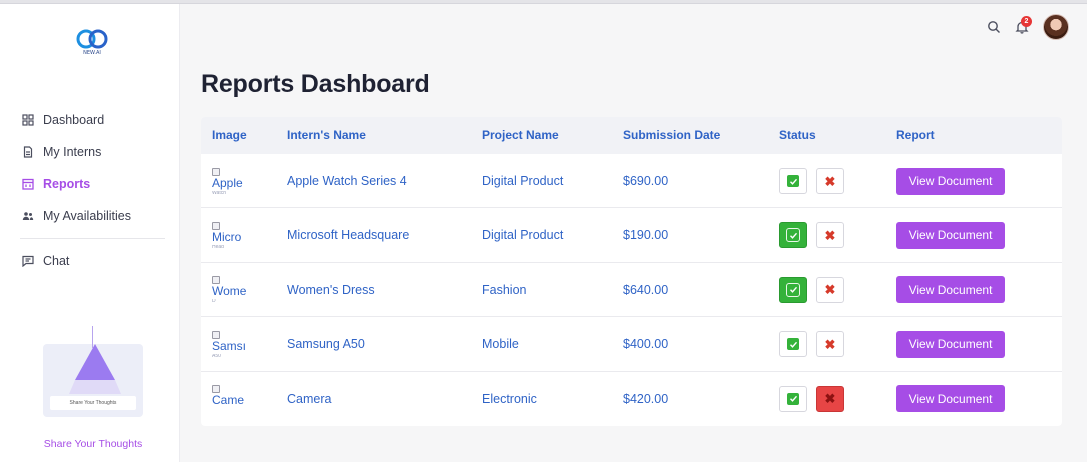  I want to click on project-name: Electronic, so click(509, 398).